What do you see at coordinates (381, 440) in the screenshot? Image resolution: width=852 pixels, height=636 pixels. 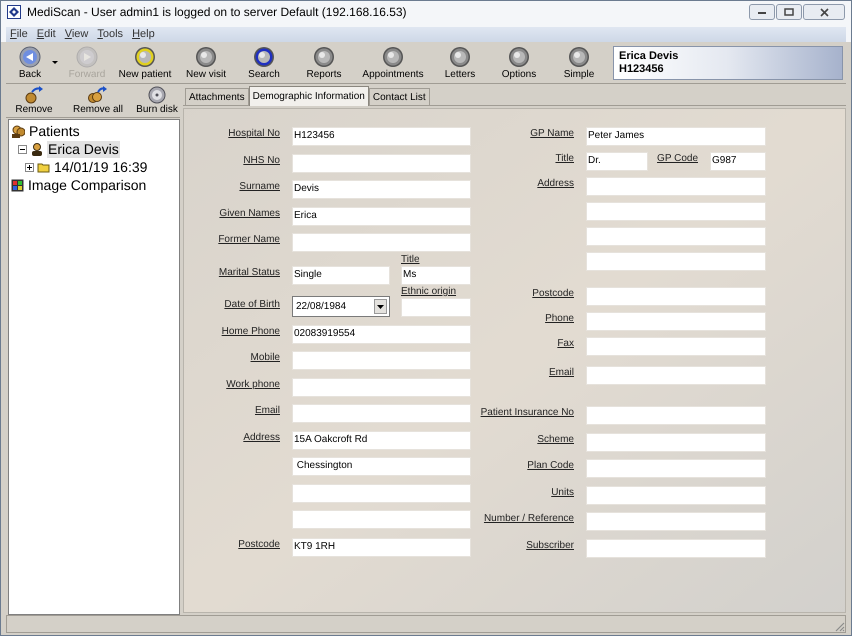 I see `input-field: 15A Oakcroft Rd` at bounding box center [381, 440].